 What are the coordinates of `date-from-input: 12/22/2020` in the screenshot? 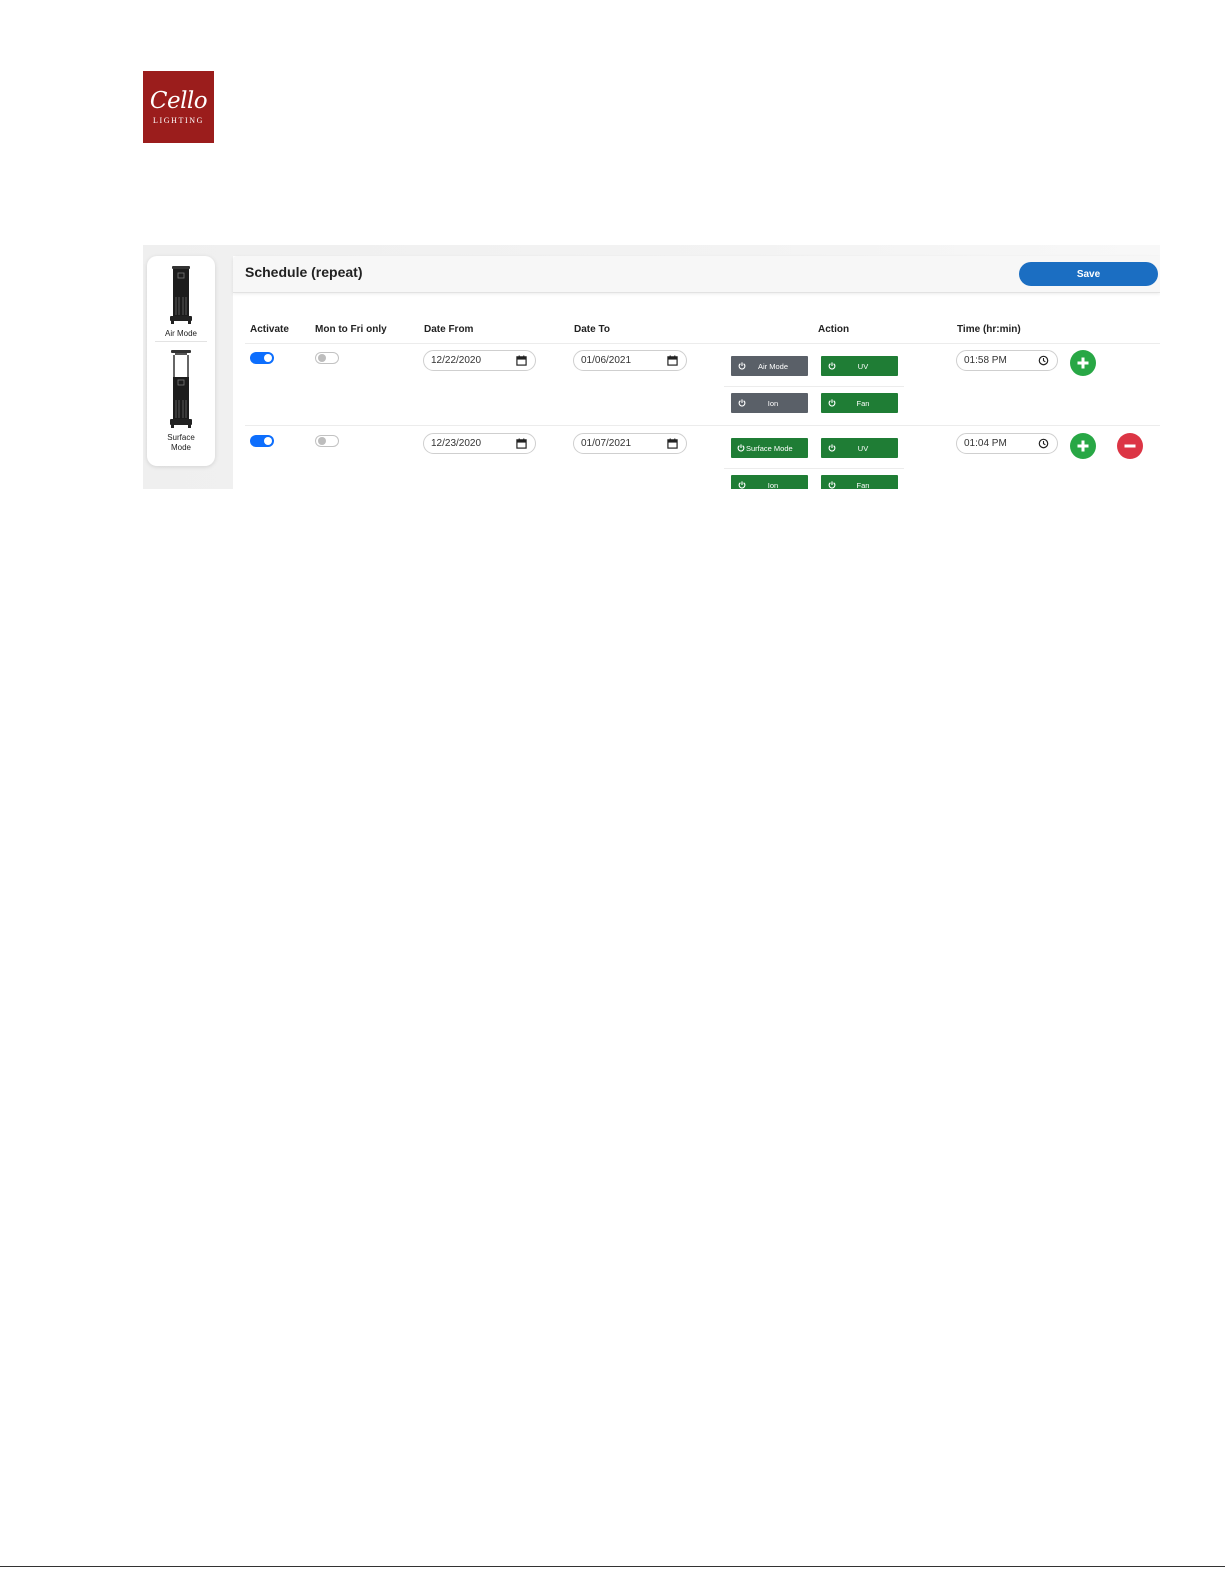 It's located at (479, 360).